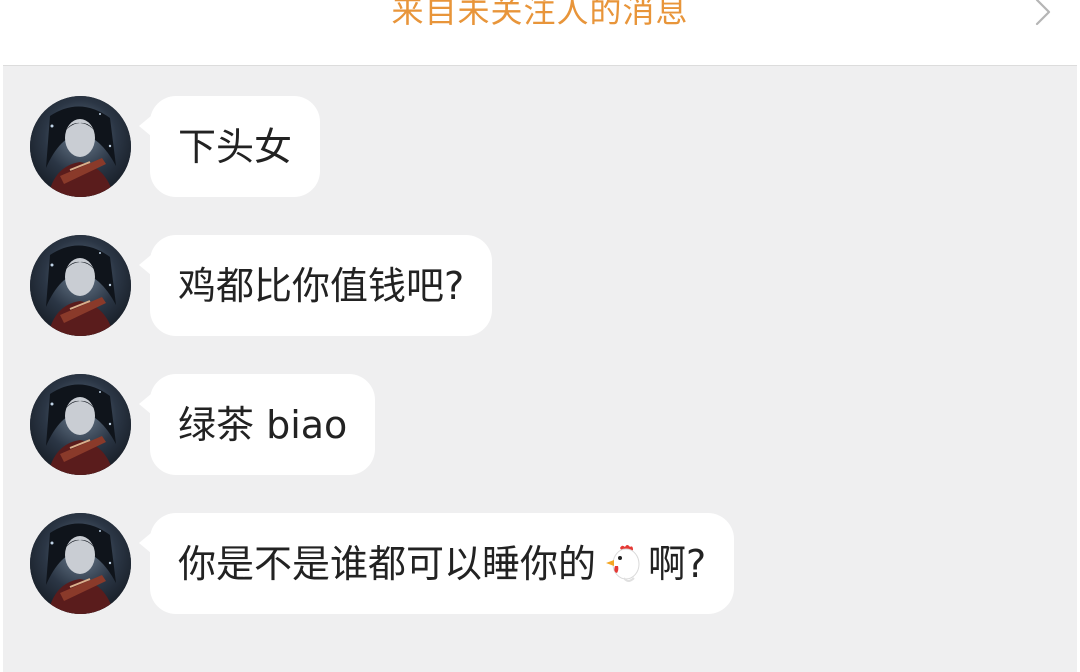 This screenshot has width=1080, height=672. Describe the element at coordinates (321, 285) in the screenshot. I see `message-text: 鸡都比你值钱吧?` at that location.